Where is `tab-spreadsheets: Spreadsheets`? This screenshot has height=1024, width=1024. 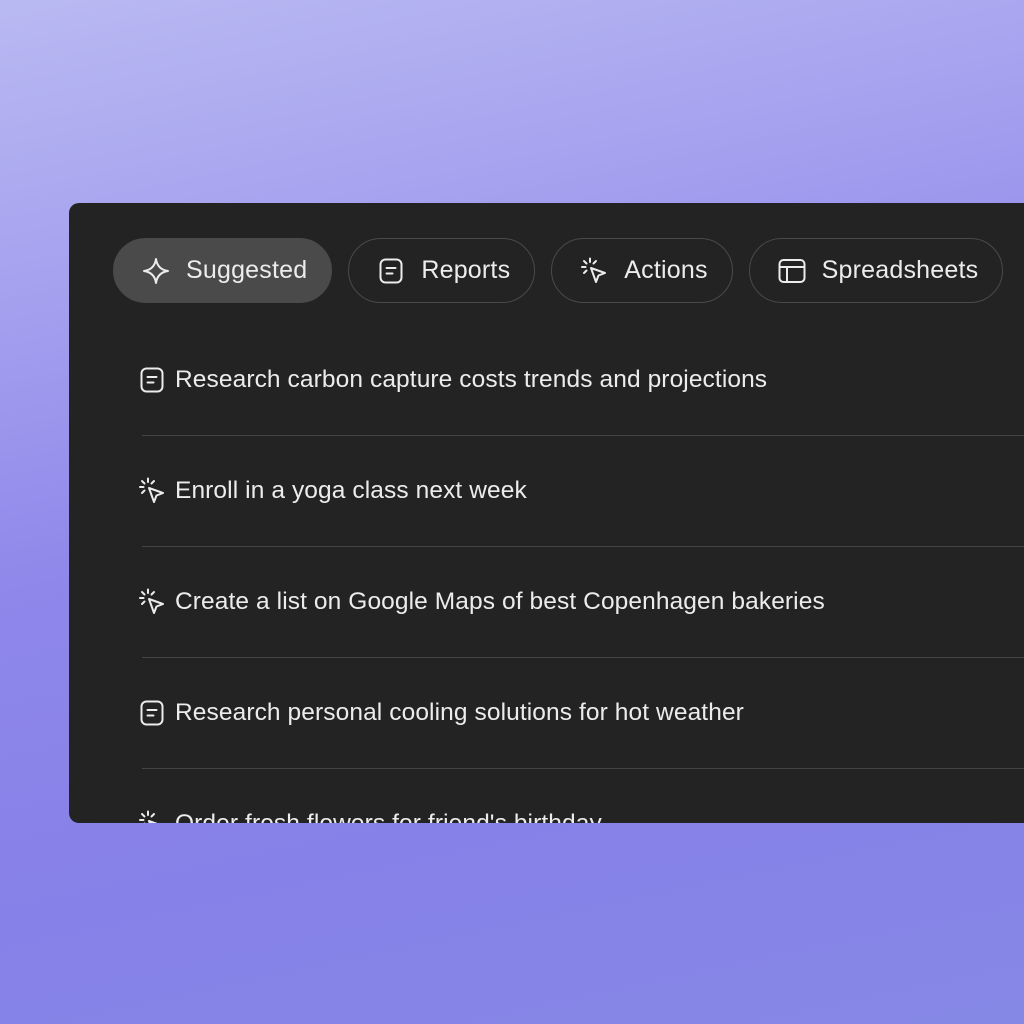
tab-spreadsheets: Spreadsheets is located at coordinates (876, 270).